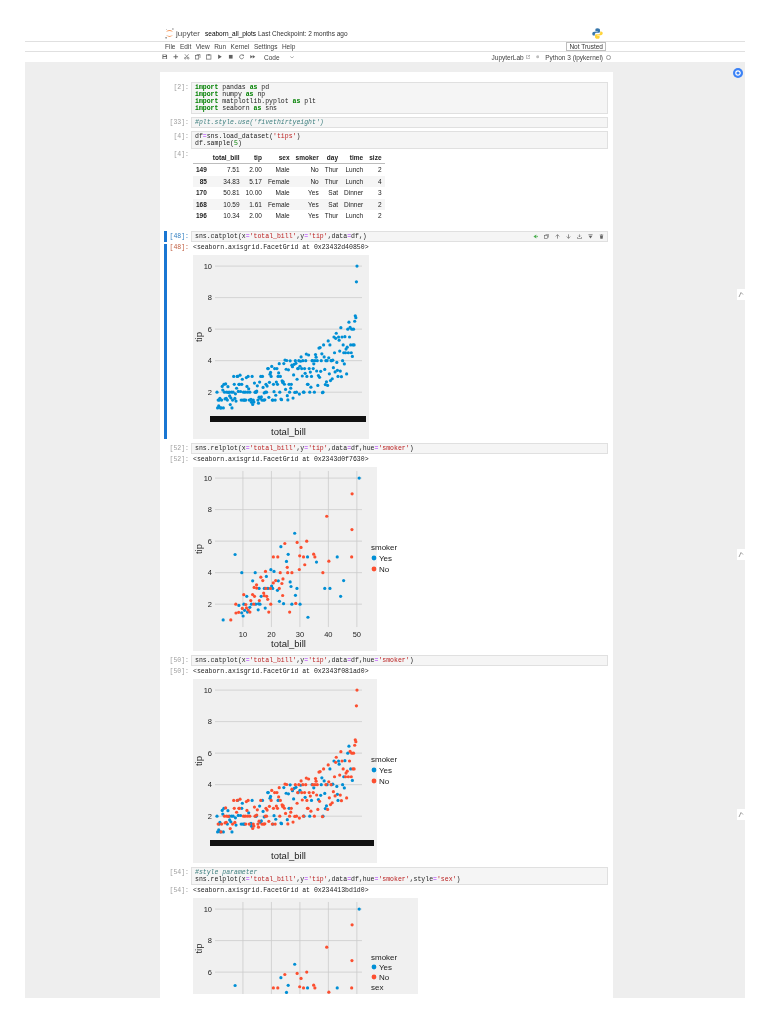 Image resolution: width=768 pixels, height=1024 pixels. I want to click on arrow-down-icon, so click(568, 236).